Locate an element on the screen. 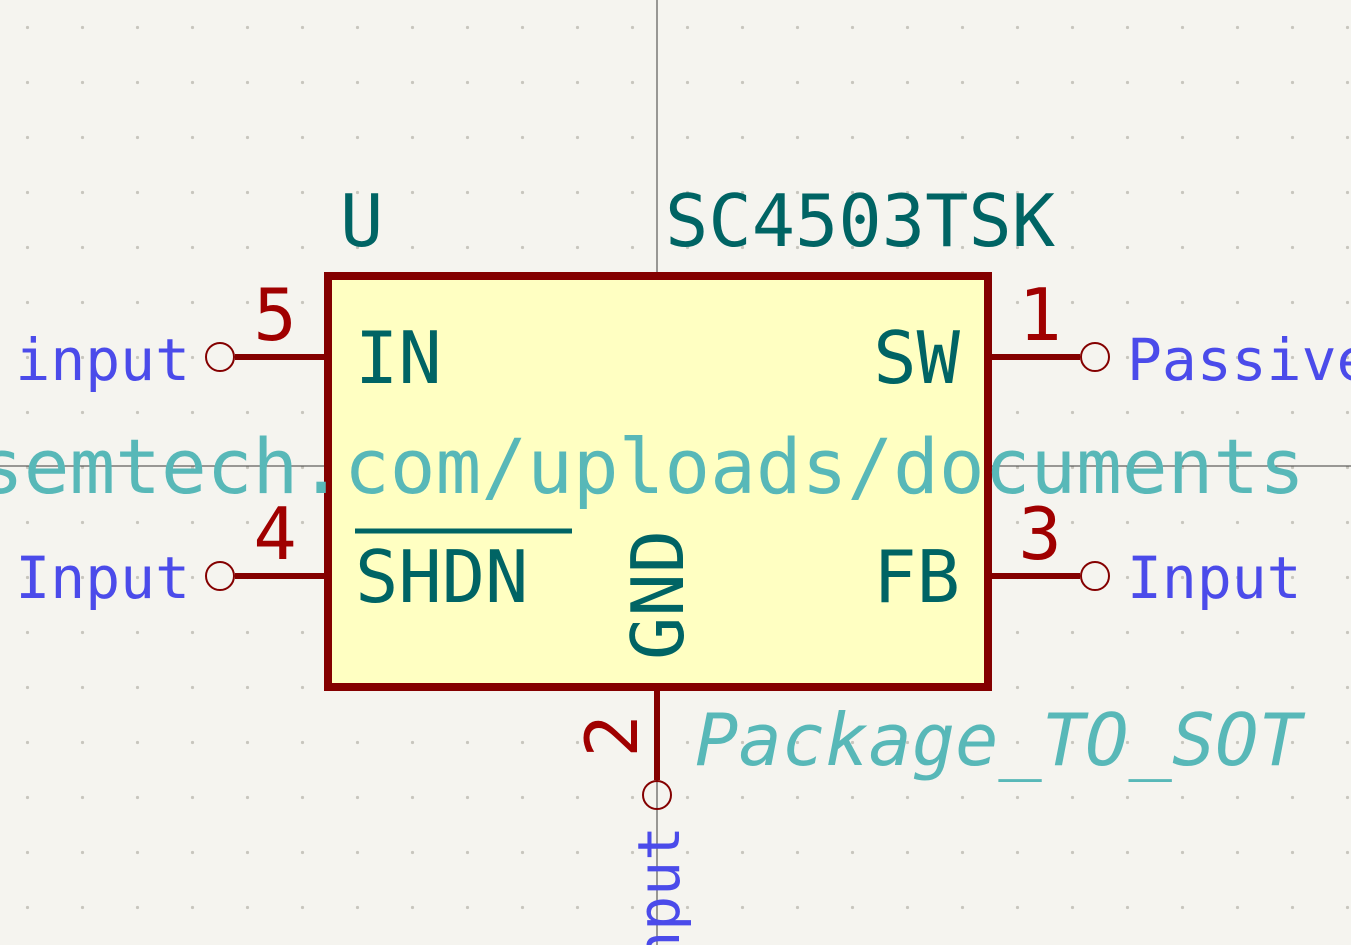 This screenshot has width=1351, height=945. value-field: SC4503TSK is located at coordinates (860, 221).